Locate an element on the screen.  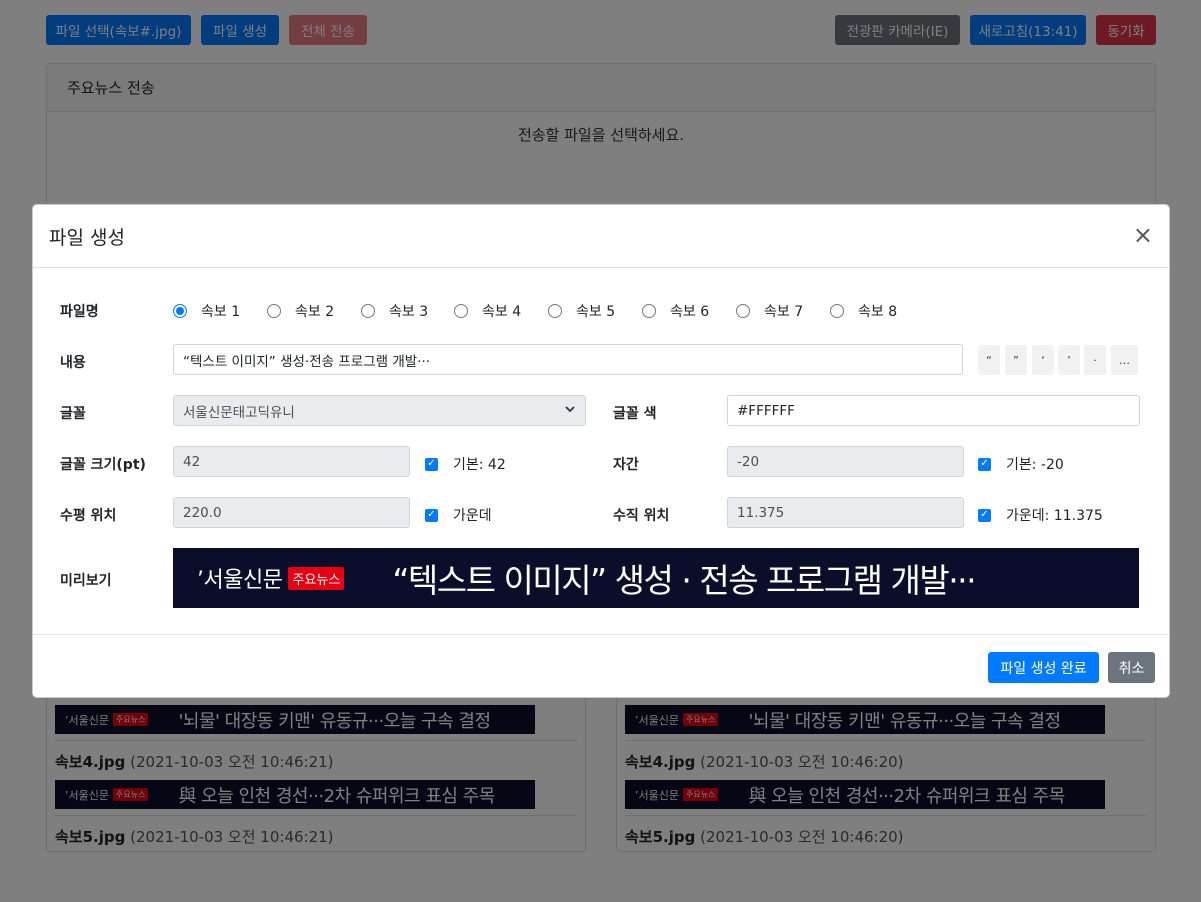
spacing-default-checkbox: ✓ 기본: -20 is located at coordinates (1021, 464).